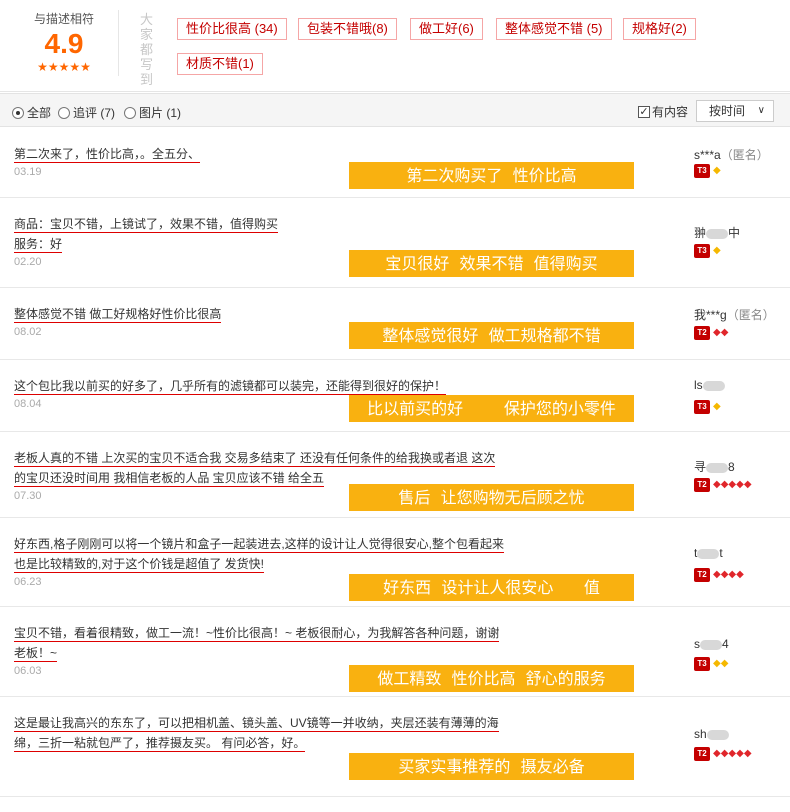 This screenshot has width=790, height=812. I want to click on reviewer-name: s***a（匿名）, so click(731, 154).